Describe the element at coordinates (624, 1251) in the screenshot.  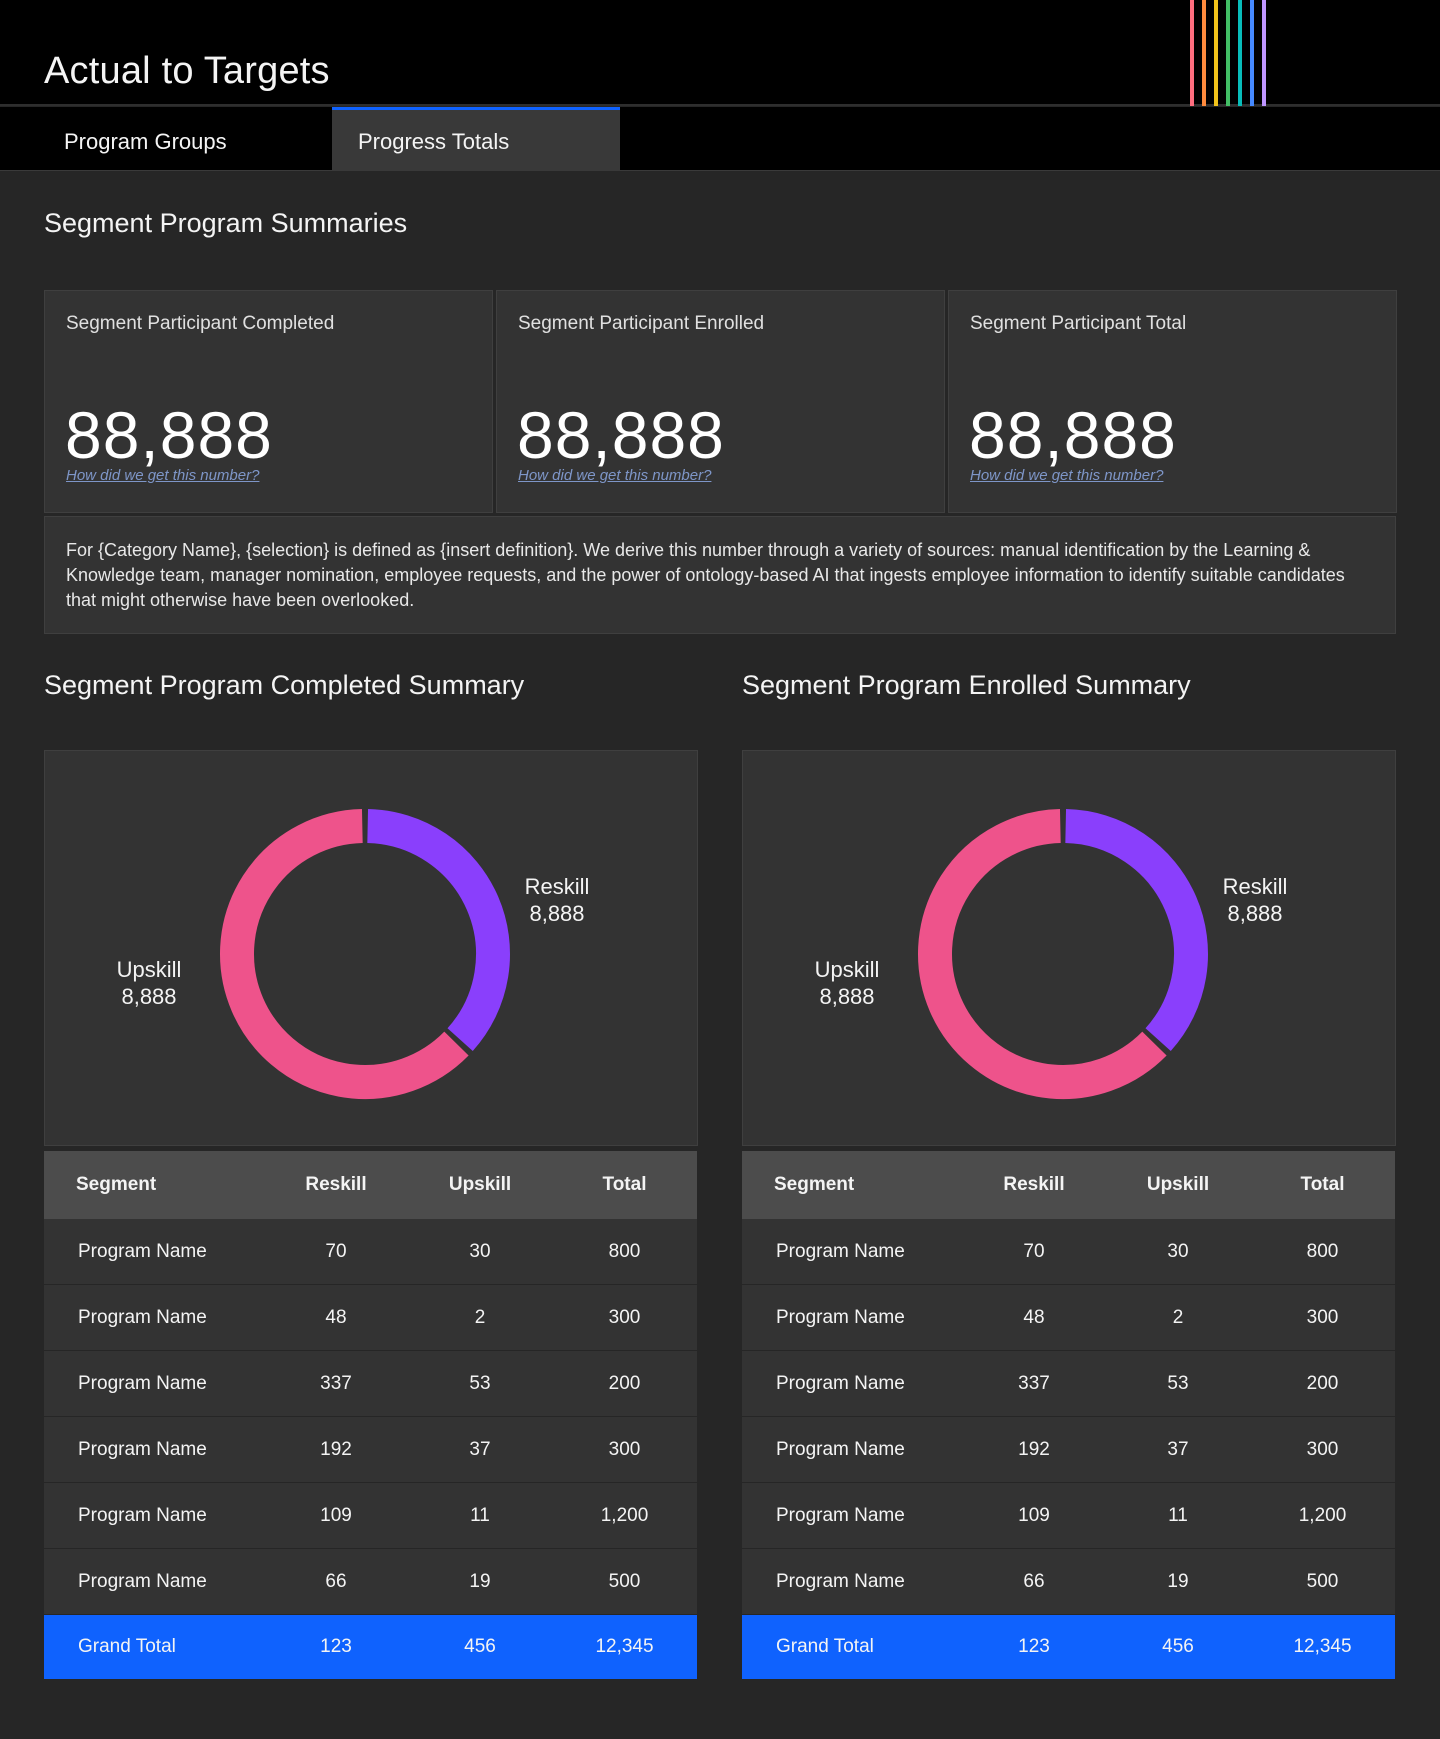
I see `value-cell: 800` at that location.